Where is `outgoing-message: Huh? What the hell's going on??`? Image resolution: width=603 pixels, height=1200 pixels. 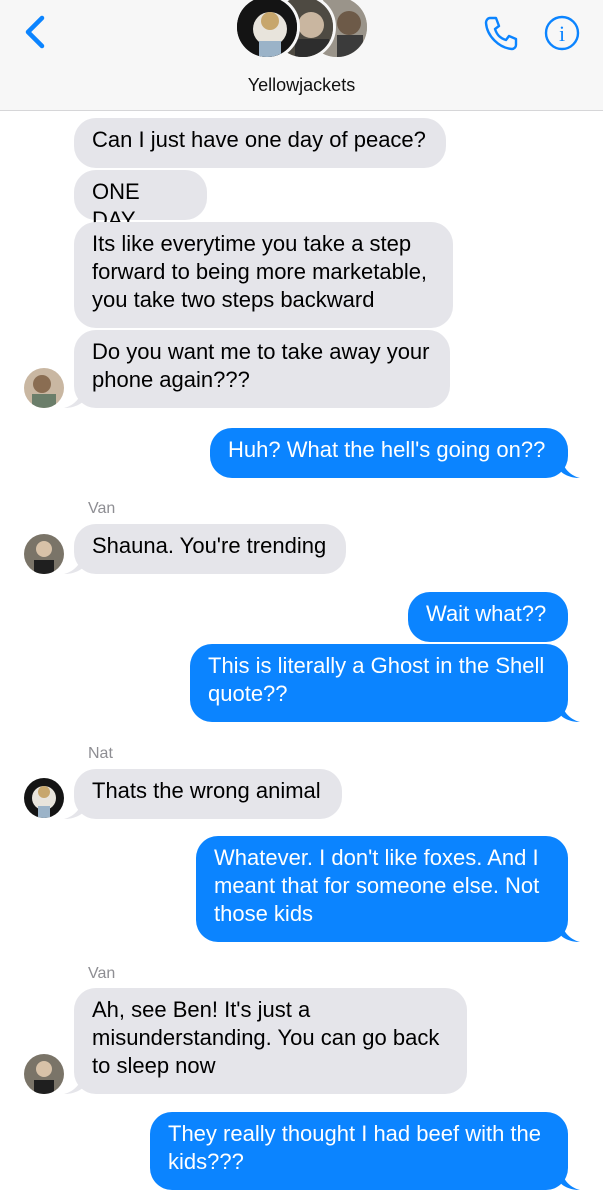 outgoing-message: Huh? What the hell's going on?? is located at coordinates (389, 453).